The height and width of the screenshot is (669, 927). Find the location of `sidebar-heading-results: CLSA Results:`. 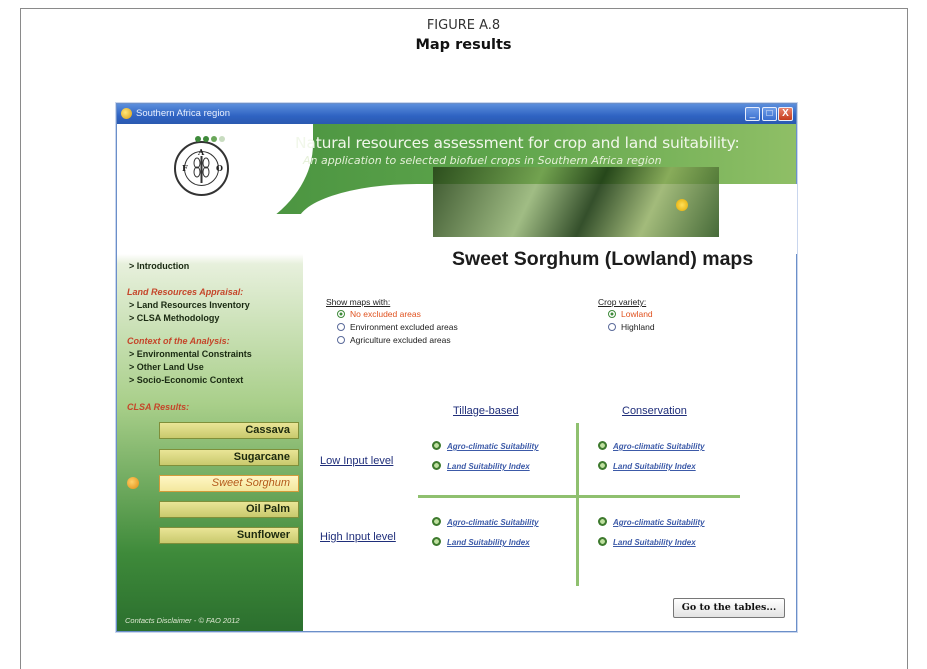

sidebar-heading-results: CLSA Results: is located at coordinates (158, 407).